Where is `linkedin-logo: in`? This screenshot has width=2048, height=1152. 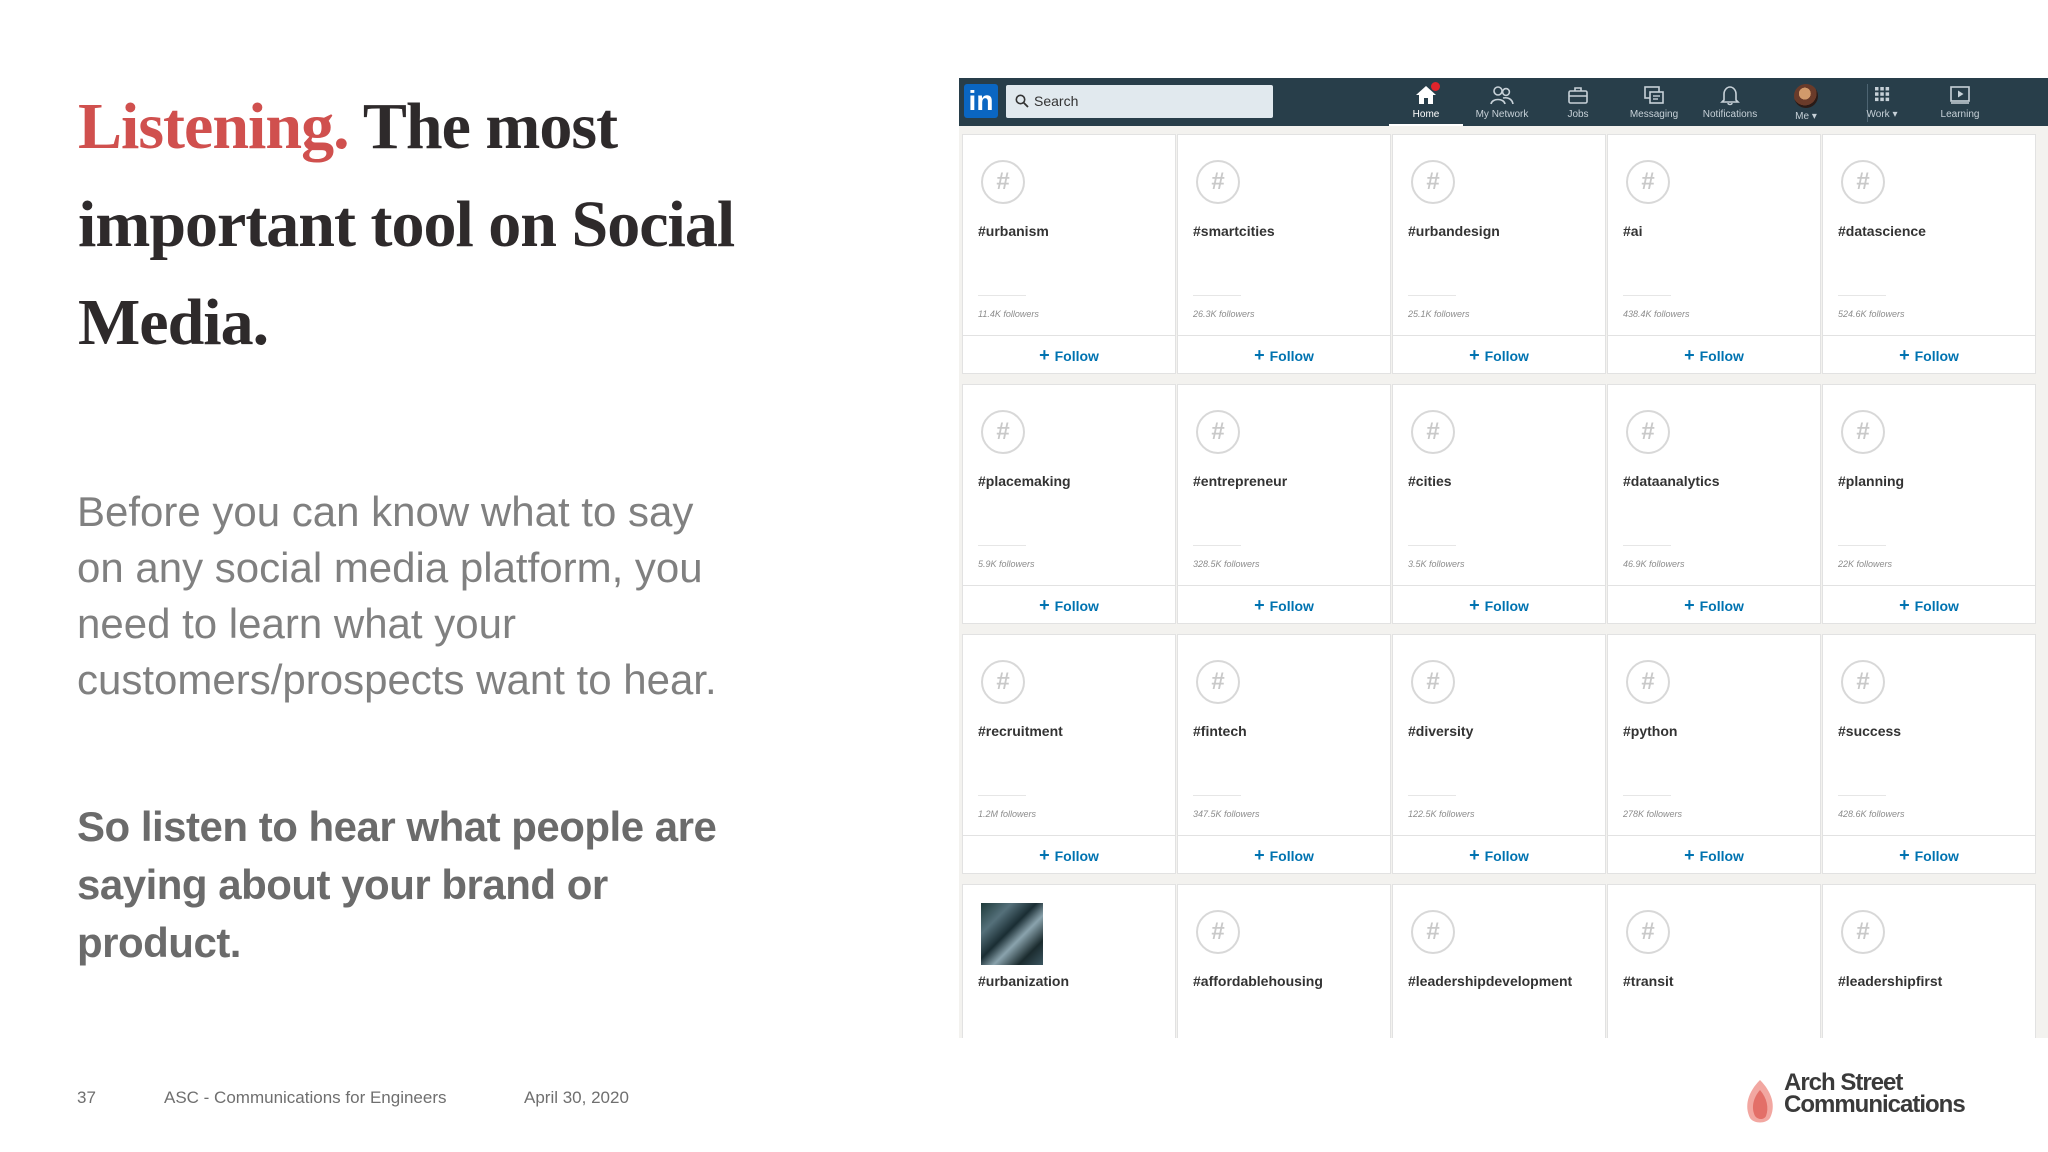 linkedin-logo: in is located at coordinates (981, 101).